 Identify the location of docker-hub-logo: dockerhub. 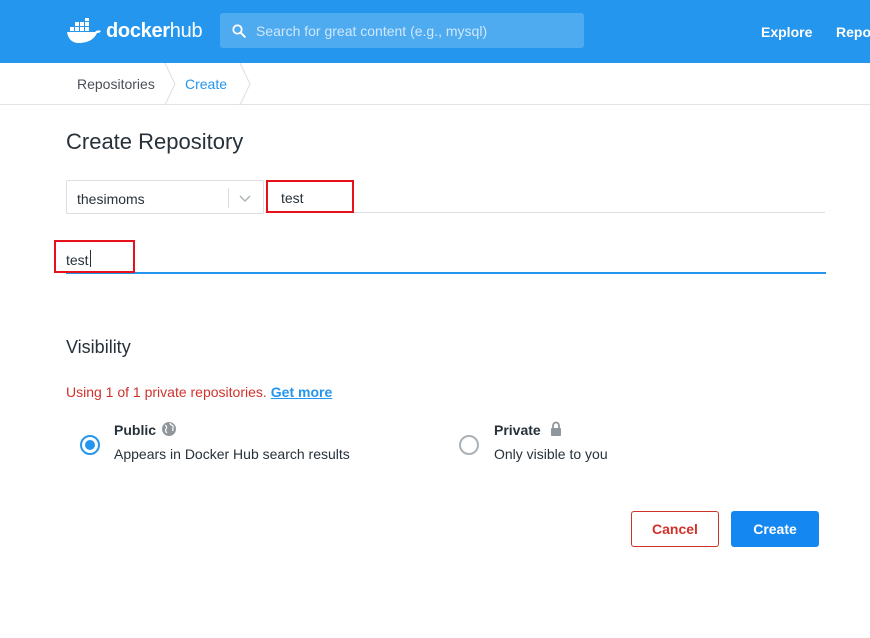
(134, 31).